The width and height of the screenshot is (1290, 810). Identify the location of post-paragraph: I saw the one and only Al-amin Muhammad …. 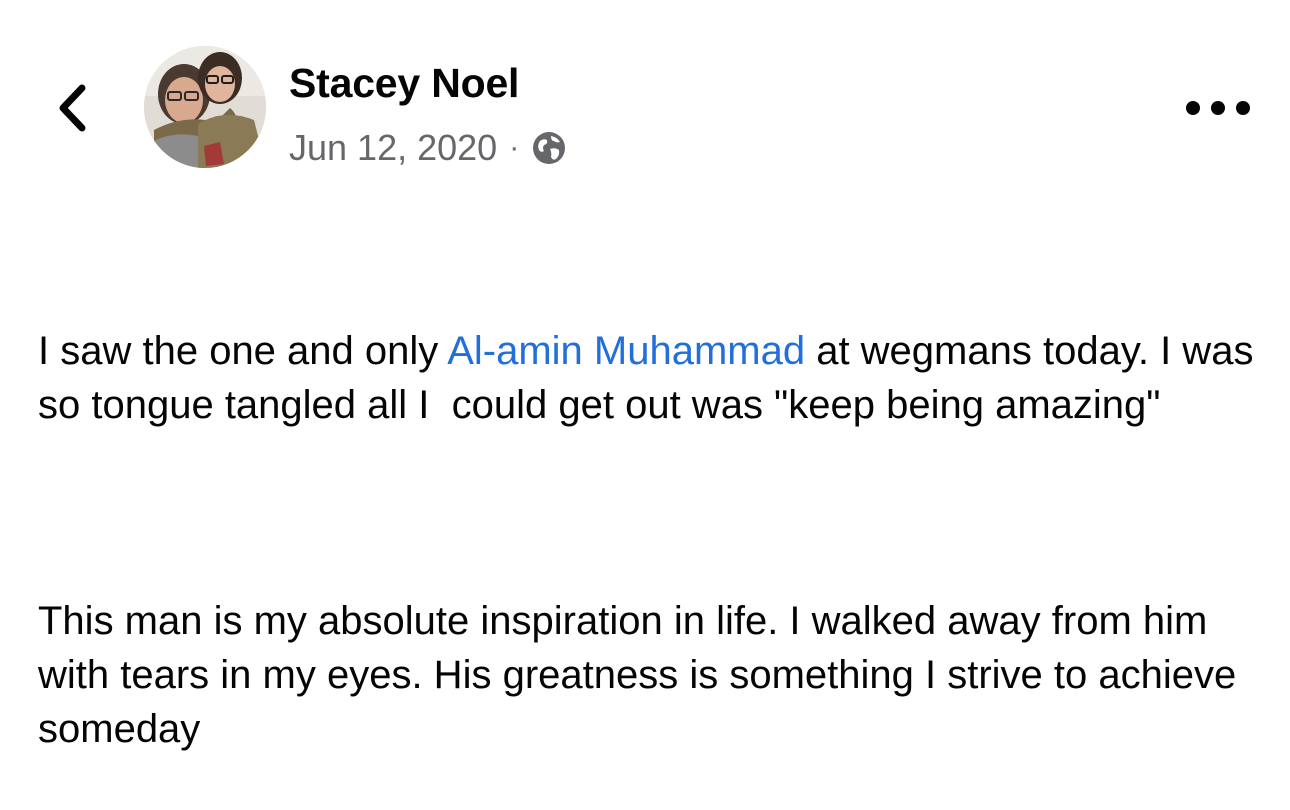
(653, 378).